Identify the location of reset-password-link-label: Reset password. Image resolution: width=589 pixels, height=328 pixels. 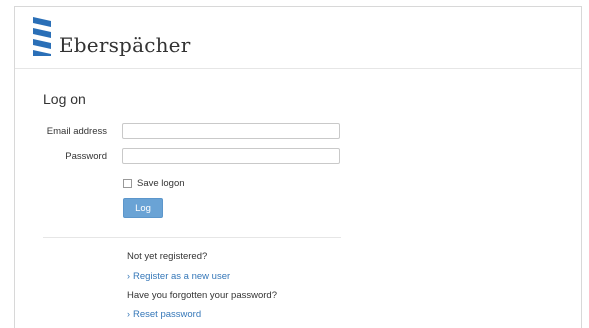
(167, 314).